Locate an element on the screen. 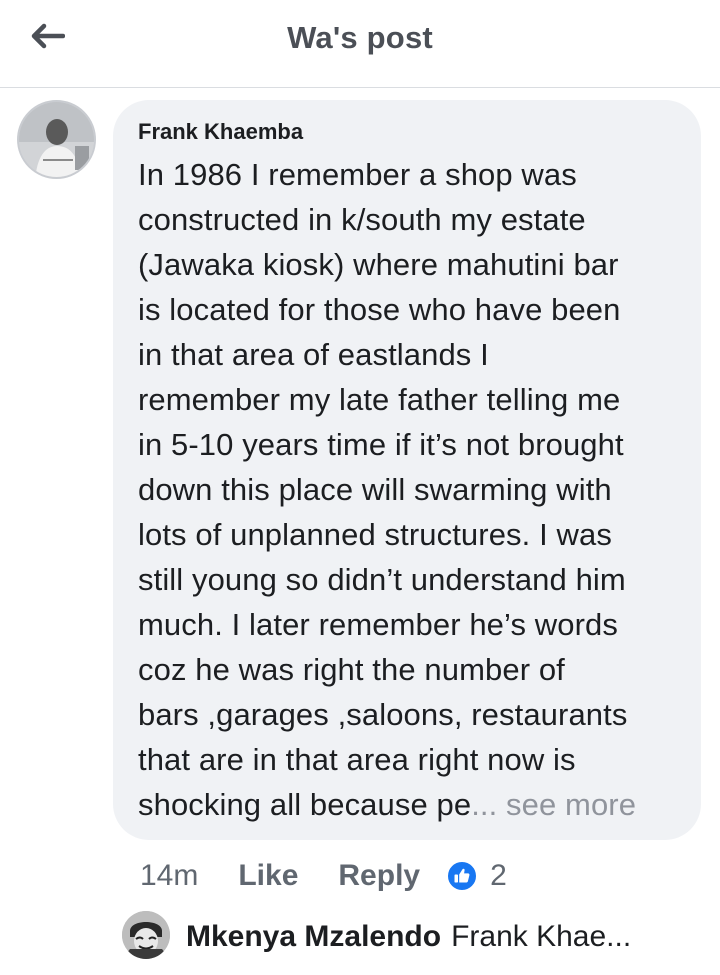  comment-line: constructed in k/south my estate is located at coordinates (362, 219).